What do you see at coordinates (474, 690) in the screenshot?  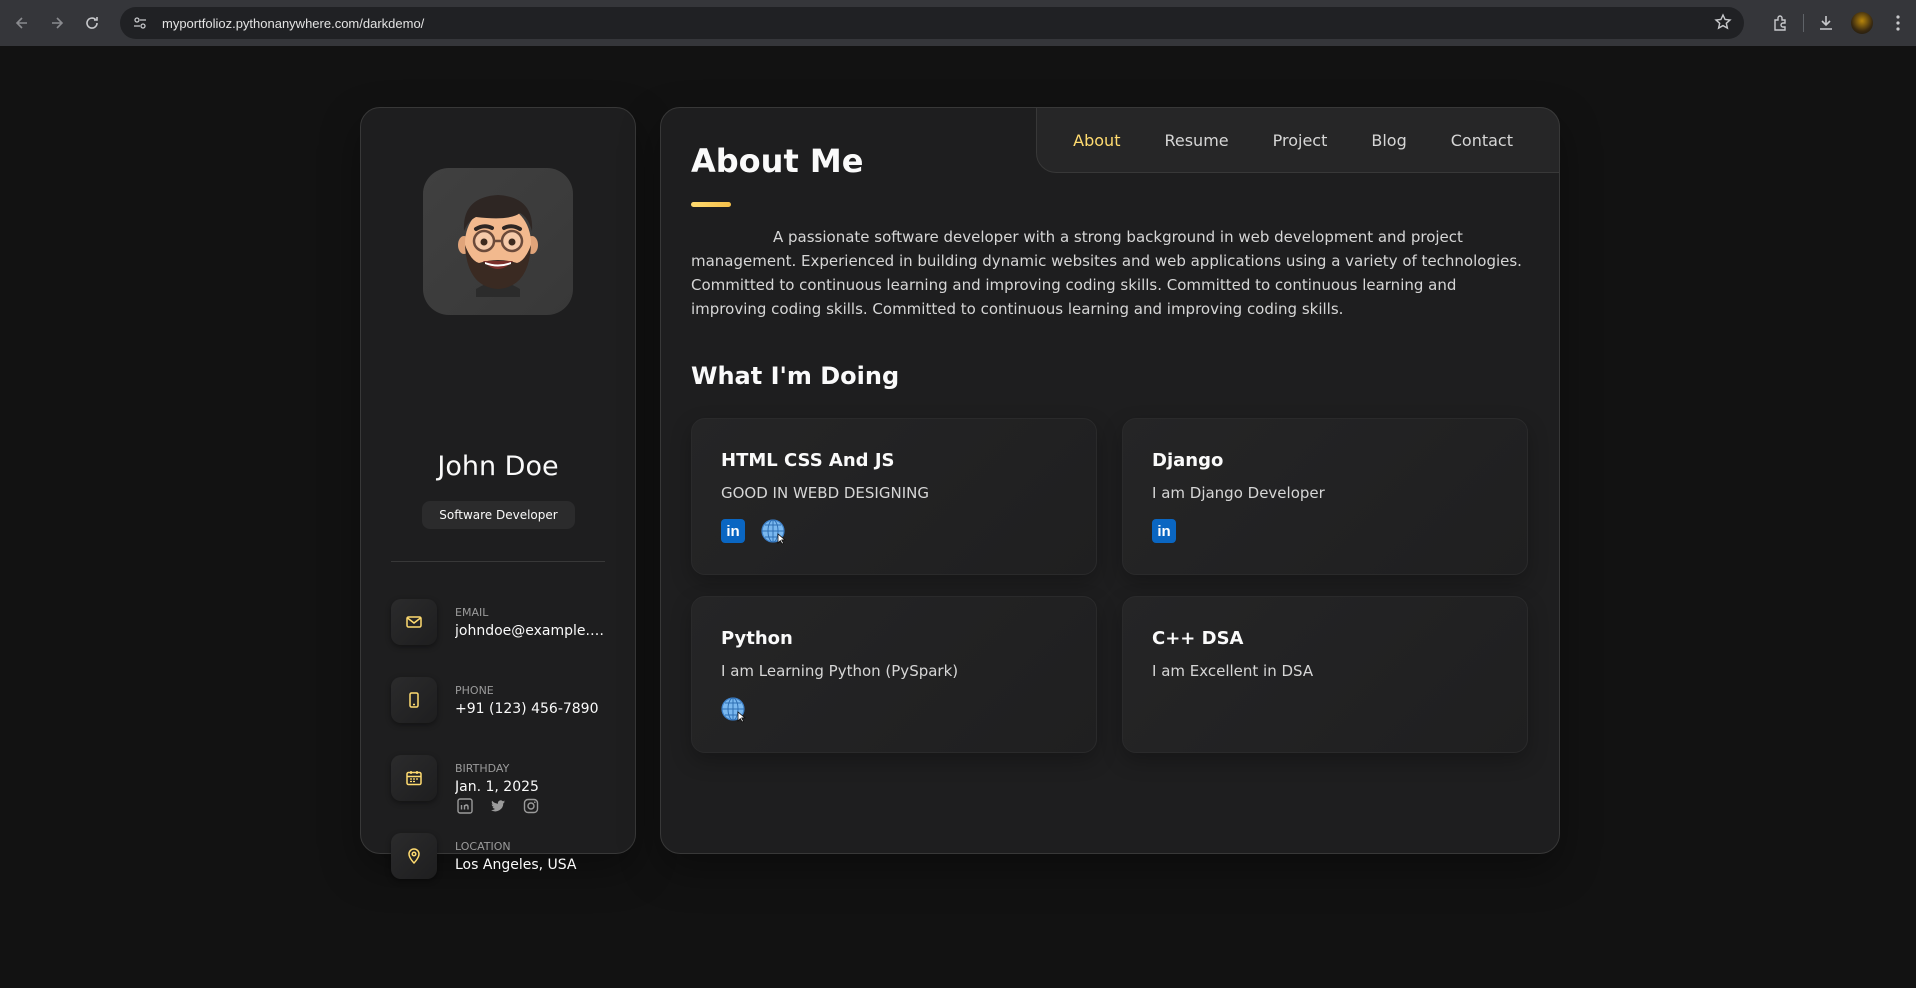 I see `contact-title: PHONE` at bounding box center [474, 690].